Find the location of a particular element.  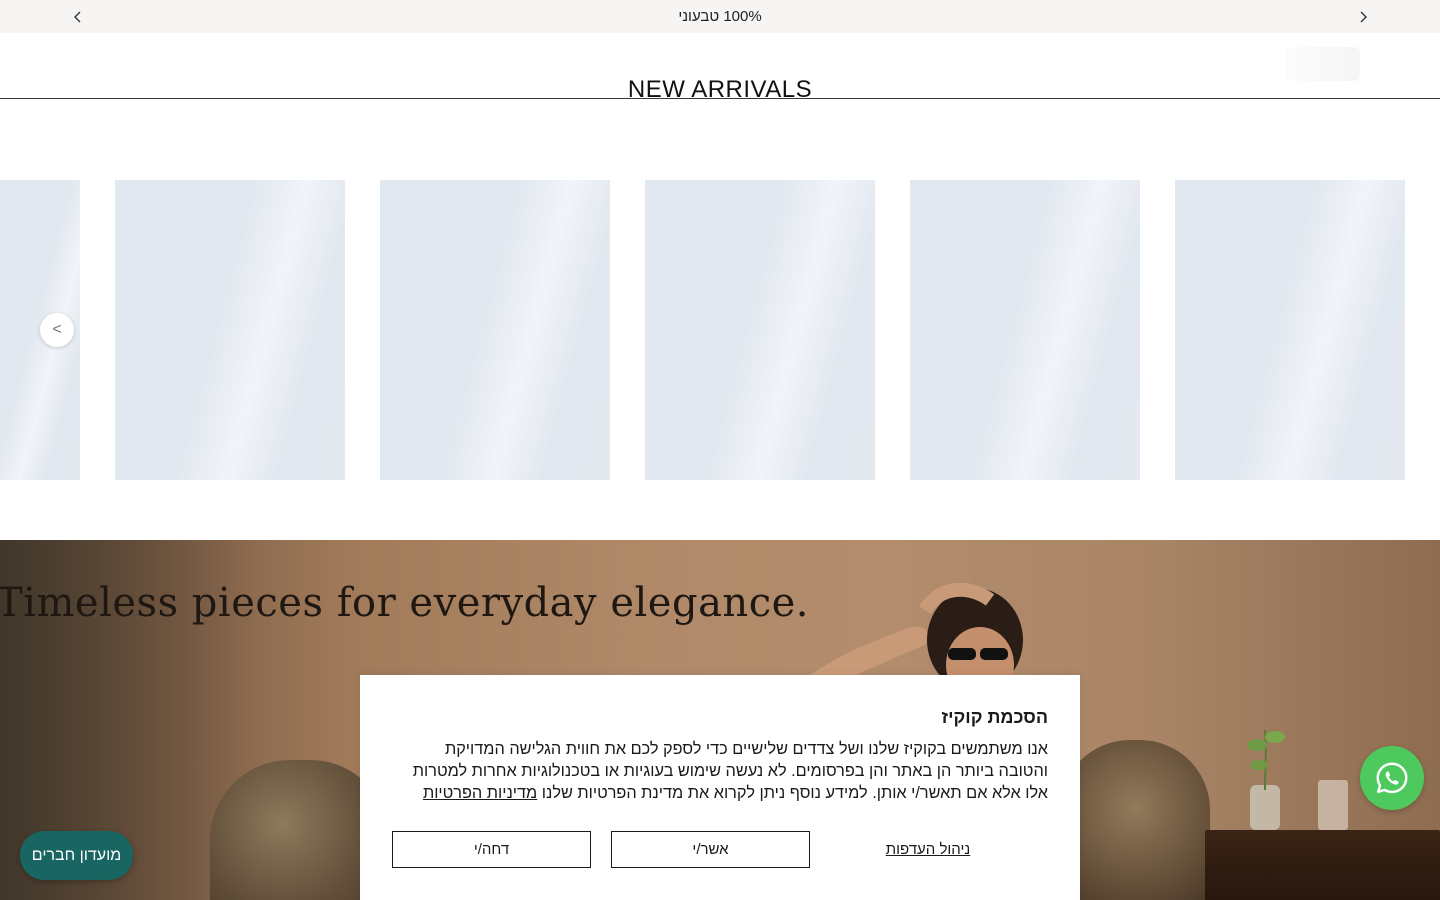

announcement-text: 100% טבעוני is located at coordinates (720, 16).